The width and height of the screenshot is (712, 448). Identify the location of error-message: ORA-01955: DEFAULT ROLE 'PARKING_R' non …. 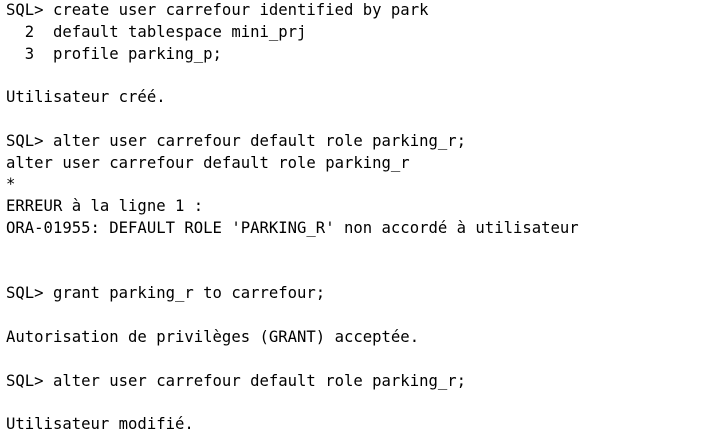
(292, 227).